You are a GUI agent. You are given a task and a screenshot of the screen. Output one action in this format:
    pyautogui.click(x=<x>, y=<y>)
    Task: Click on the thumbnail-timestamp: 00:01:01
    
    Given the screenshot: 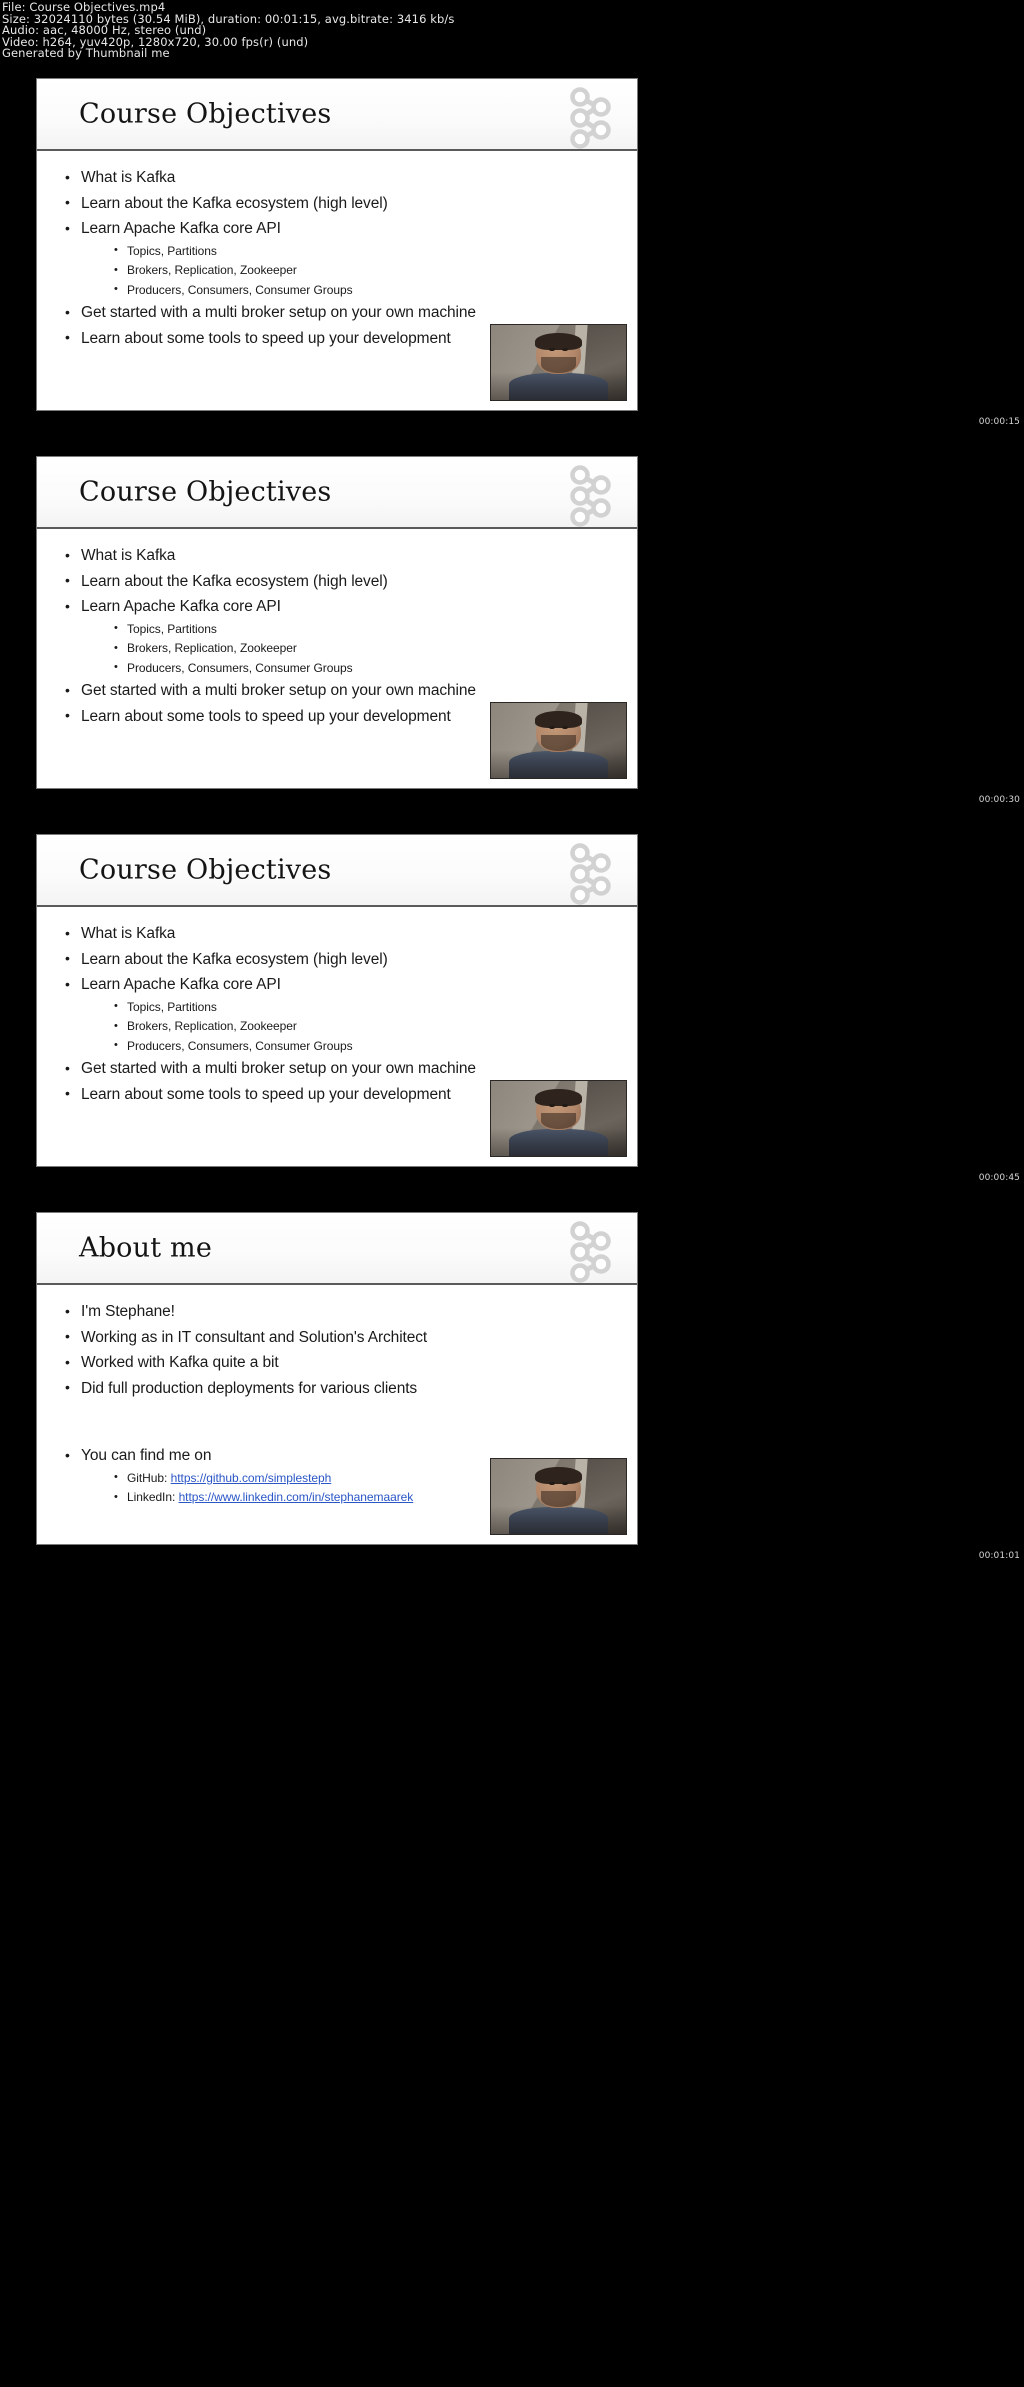 What is the action you would take?
    pyautogui.click(x=999, y=1556)
    